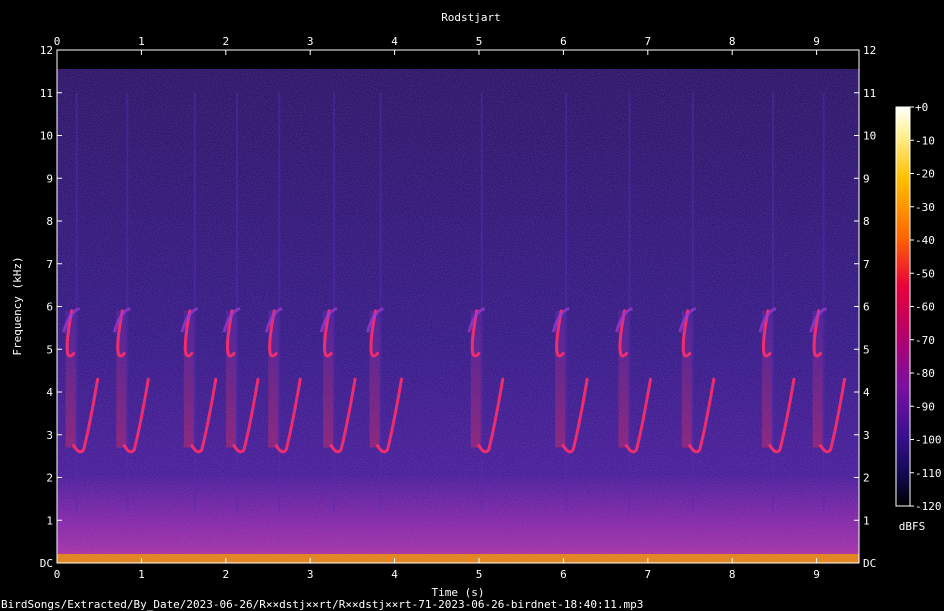 This screenshot has width=944, height=611. I want to click on x-tick-label-bottom: 4, so click(394, 574).